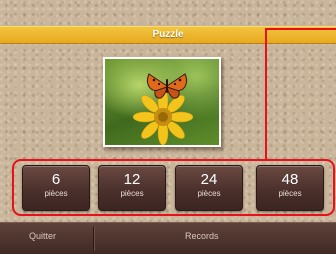  I want to click on butterfly-icon, so click(167, 86).